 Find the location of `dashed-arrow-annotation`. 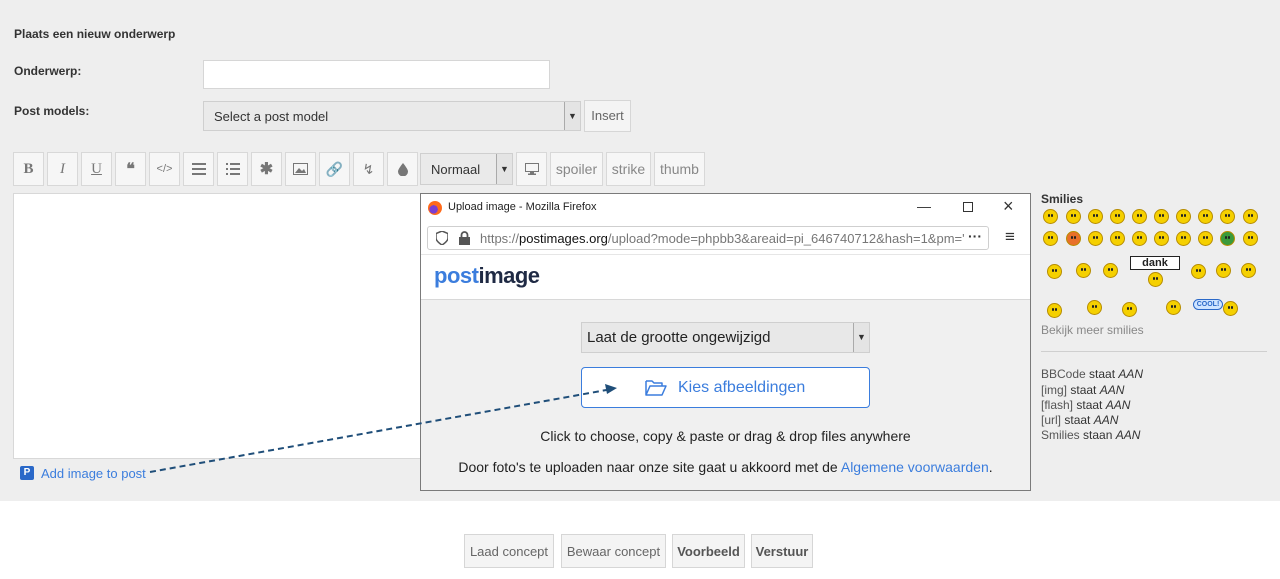

dashed-arrow-annotation is located at coordinates (383, 428).